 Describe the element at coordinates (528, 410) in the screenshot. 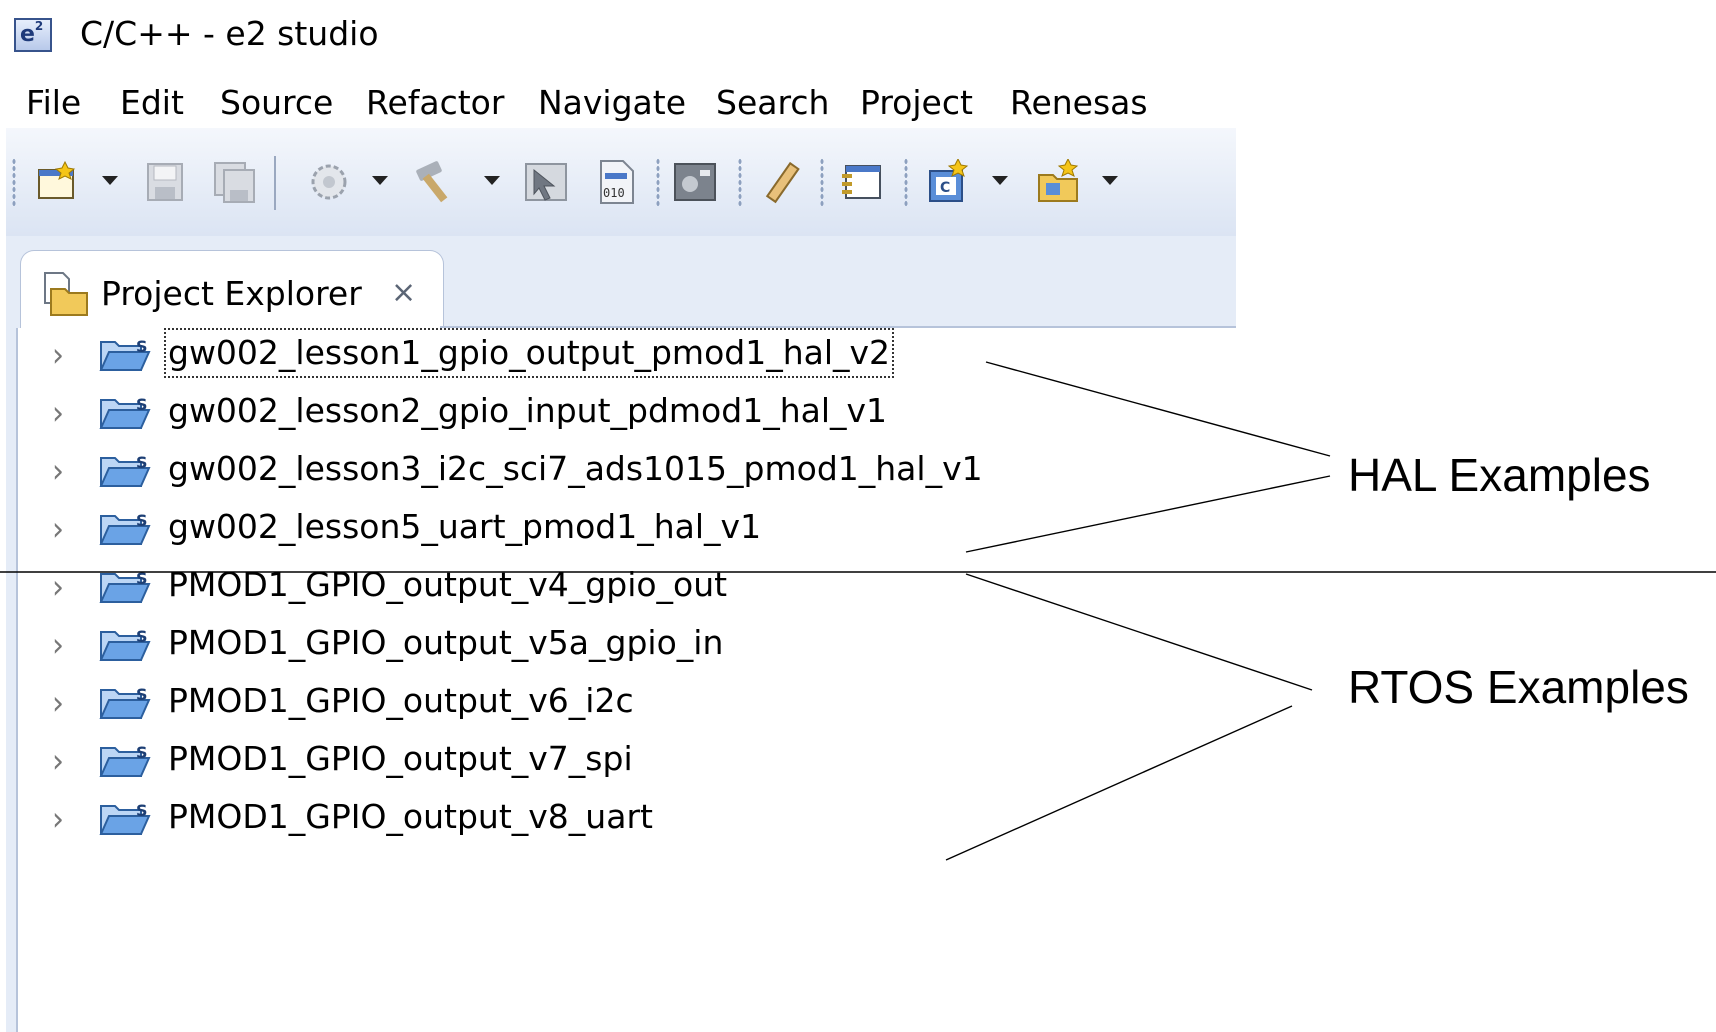

I see `tree-item-label: gw002_lesson2_gpio_input_pdmod1_hal_v1` at that location.